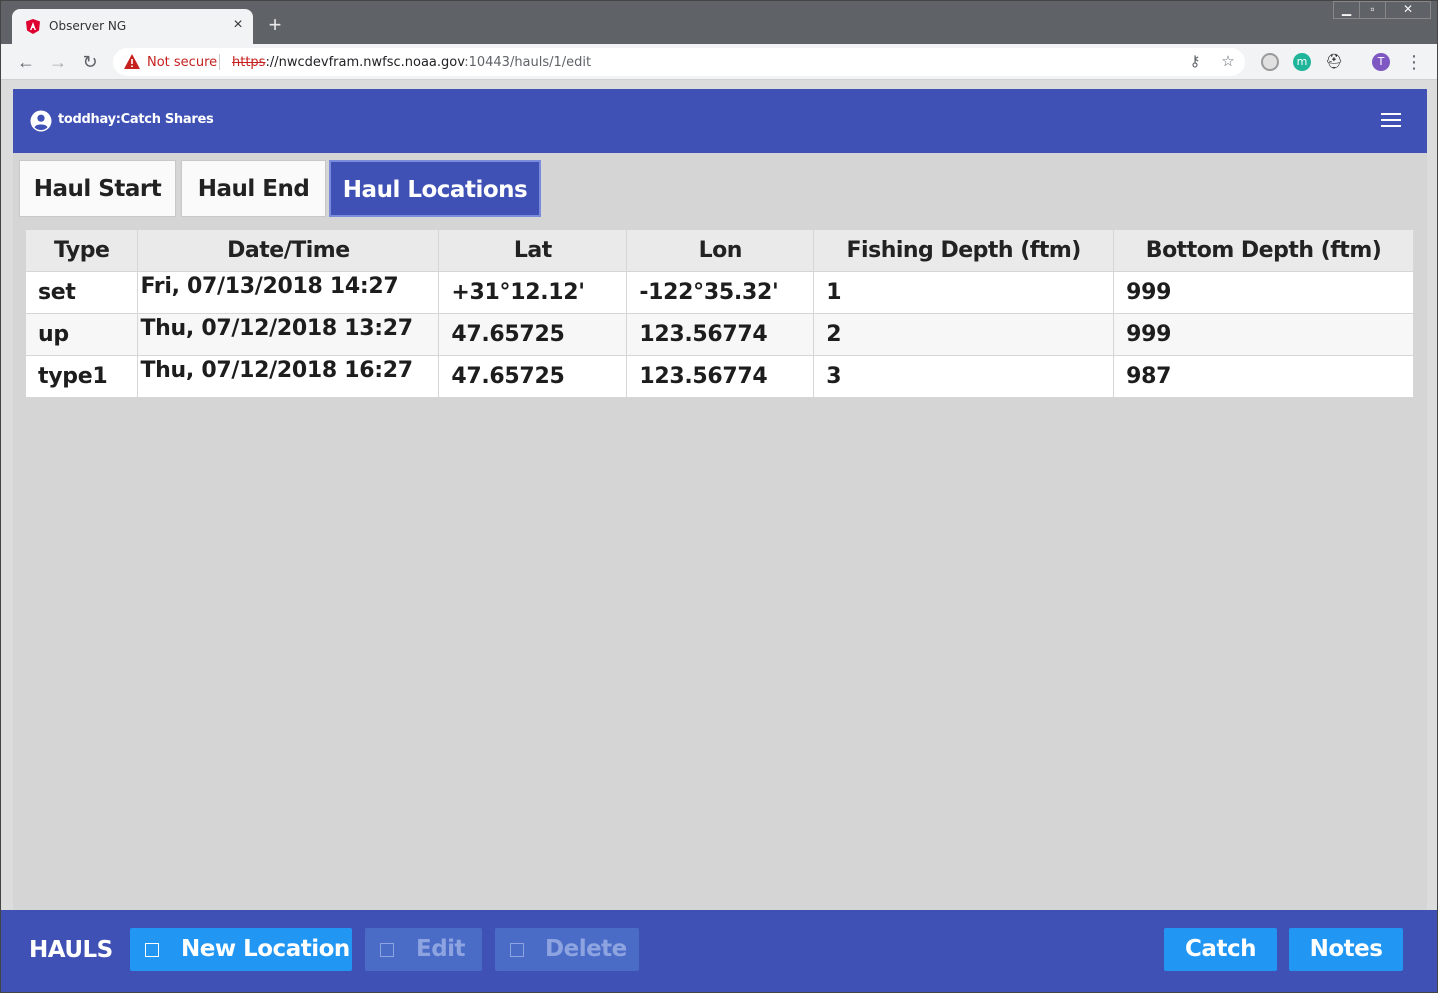 The image size is (1438, 993). Describe the element at coordinates (58, 62) in the screenshot. I see `forward-arrow-icon: →` at that location.